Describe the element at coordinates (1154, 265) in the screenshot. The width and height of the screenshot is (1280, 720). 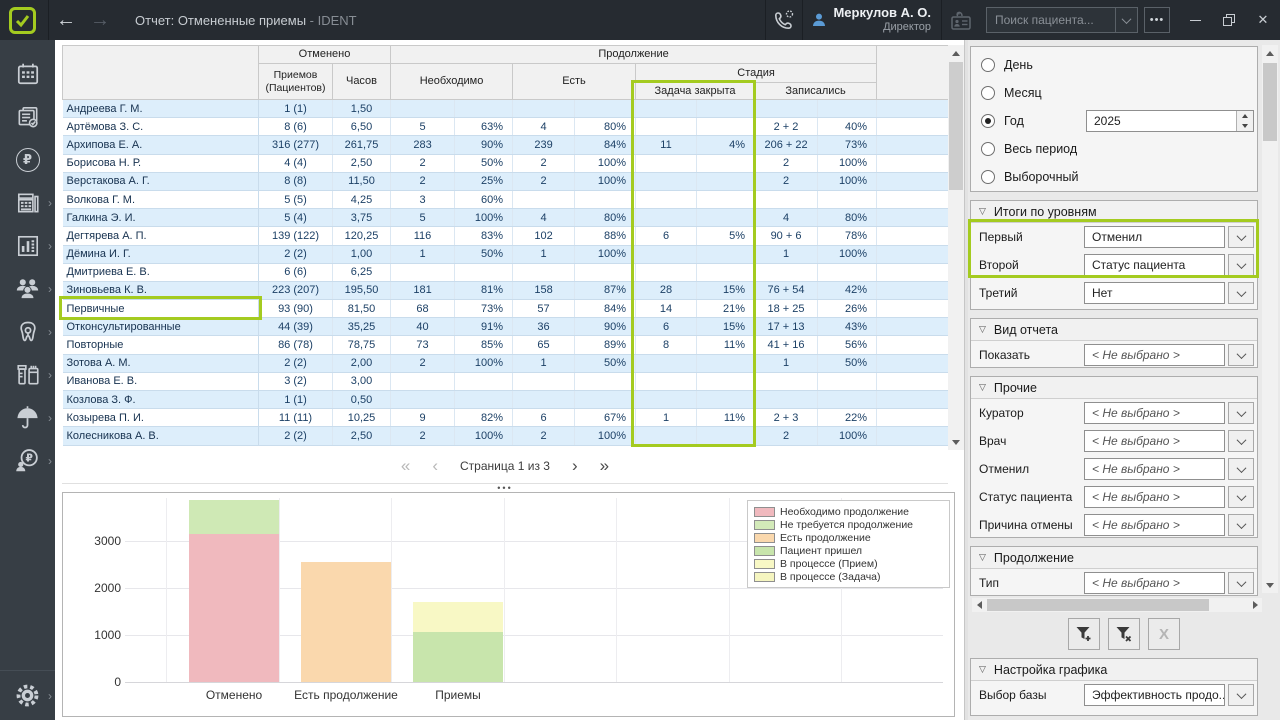
I see `dropdown-value: Статус пациента` at that location.